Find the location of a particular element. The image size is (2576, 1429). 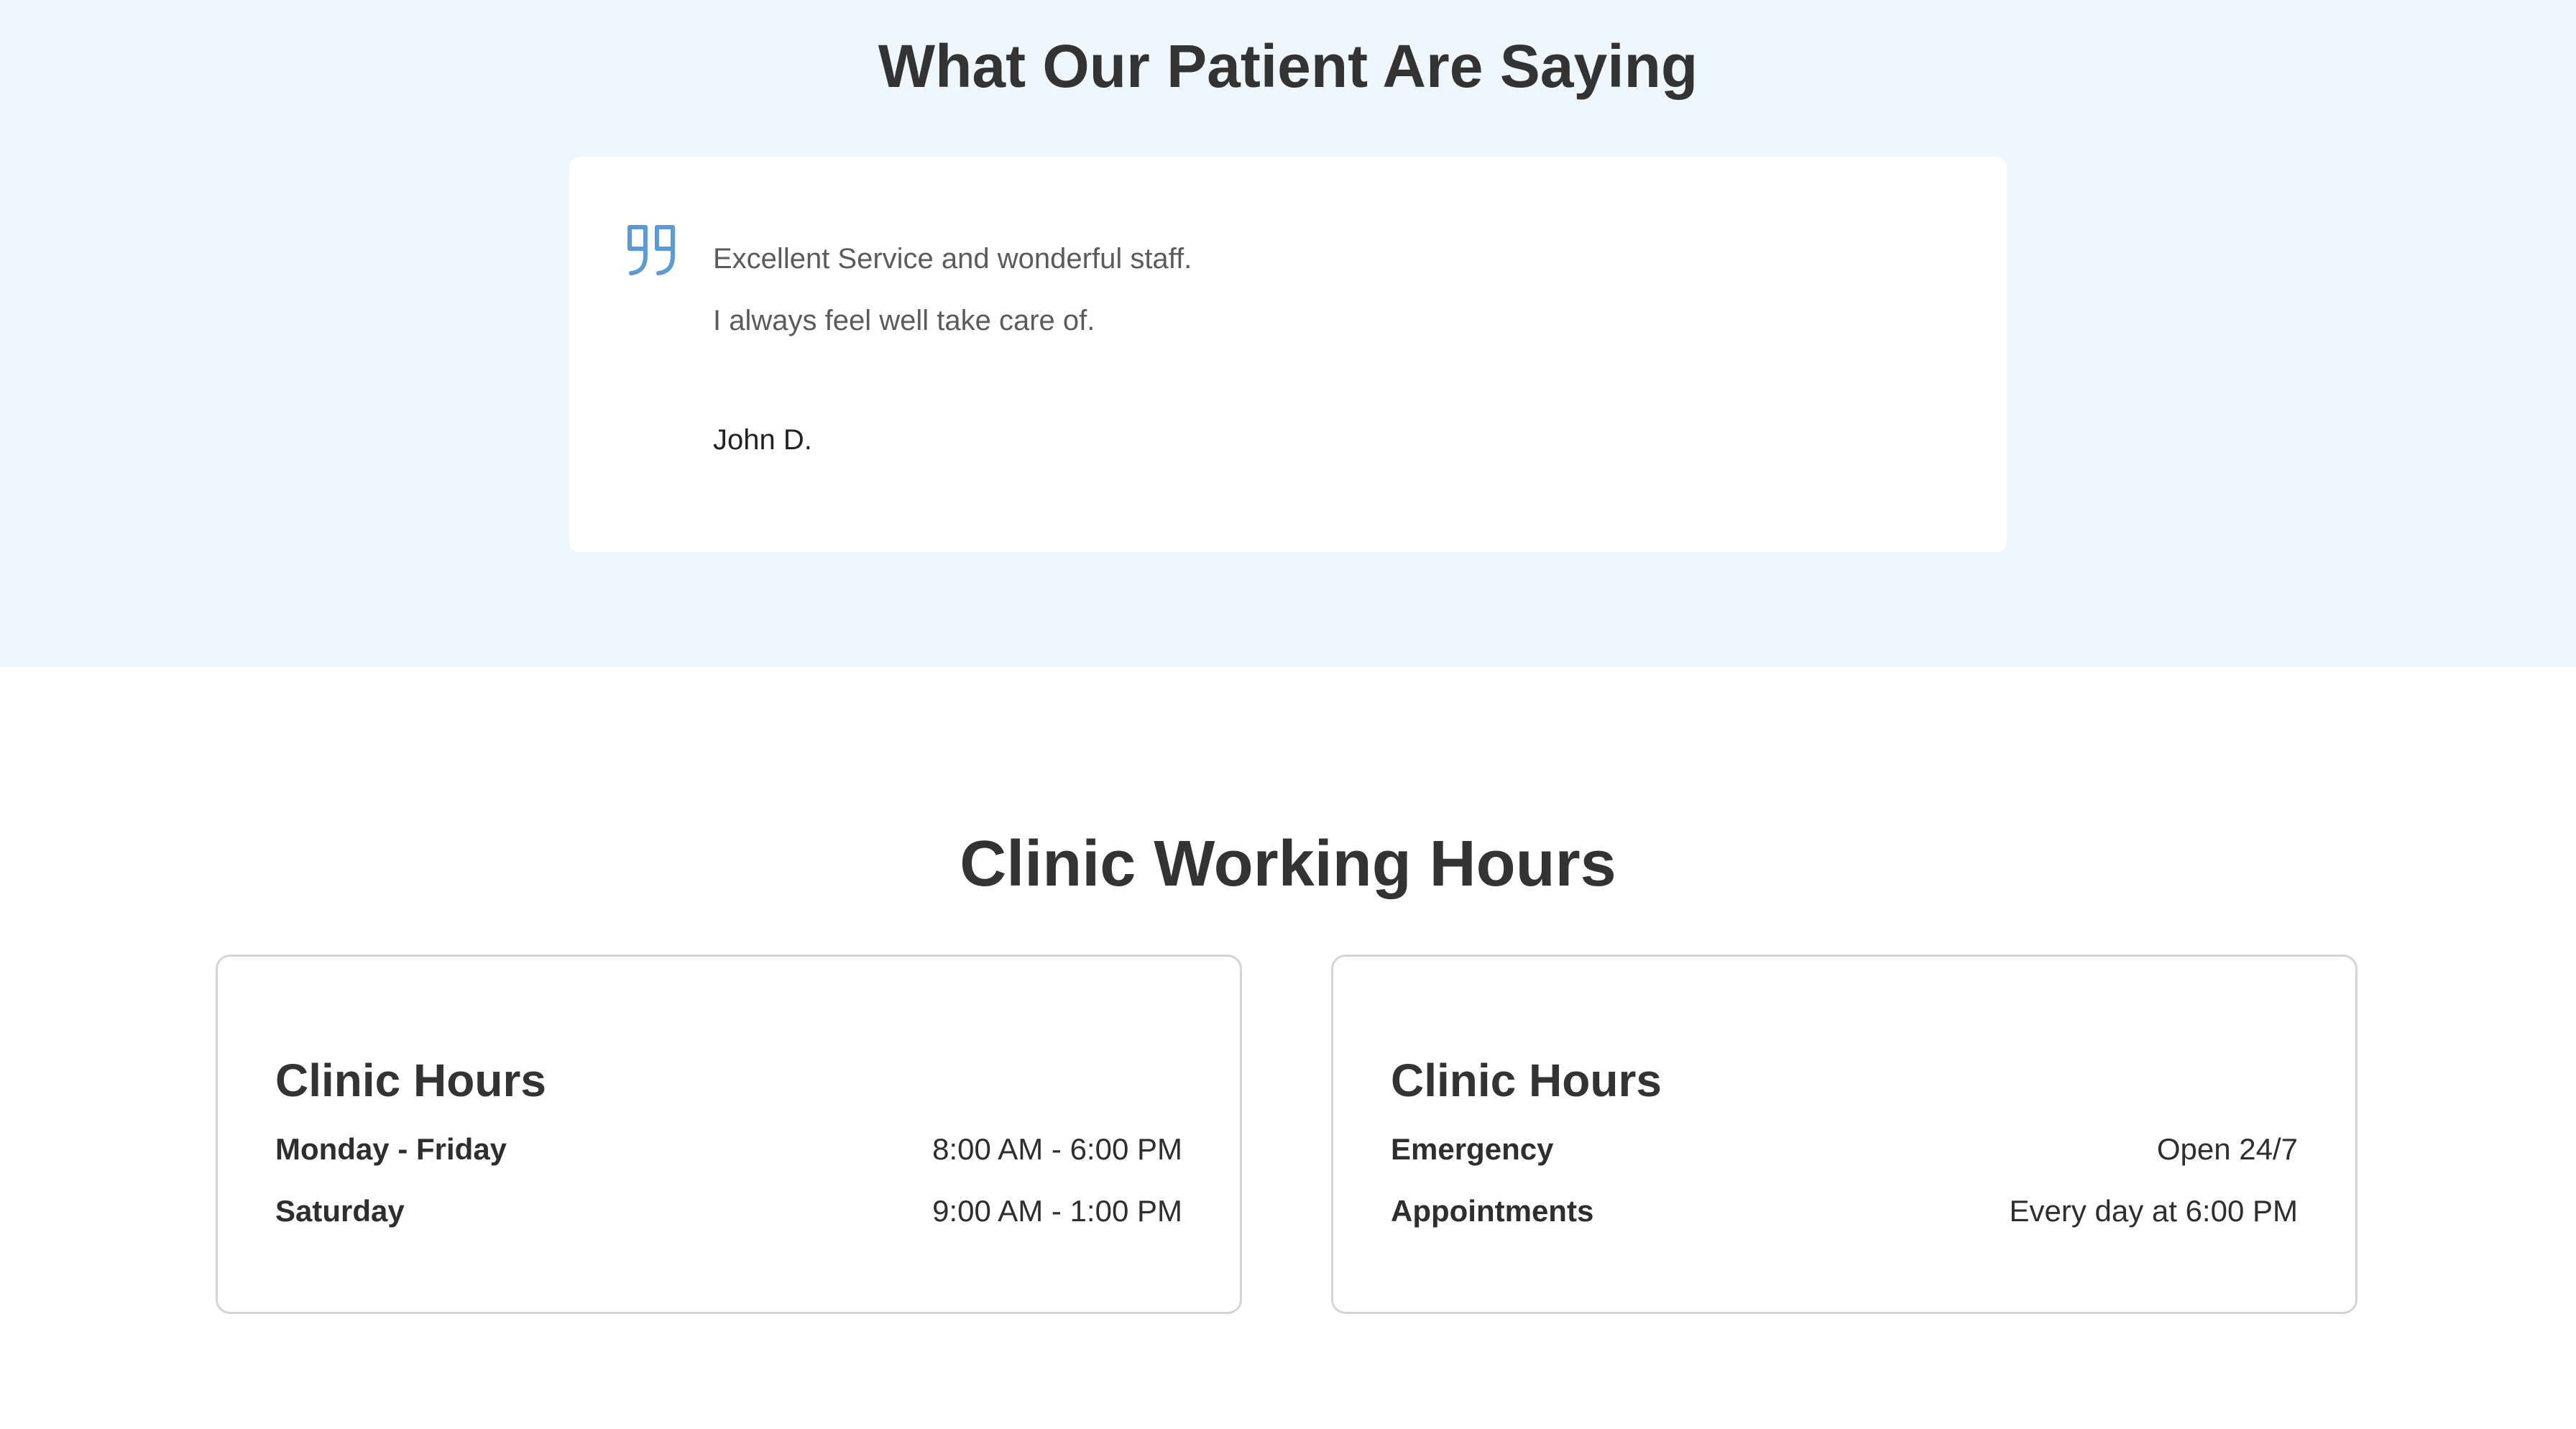

hours-row-value: Every day at 6:00 PM is located at coordinates (2153, 1211).